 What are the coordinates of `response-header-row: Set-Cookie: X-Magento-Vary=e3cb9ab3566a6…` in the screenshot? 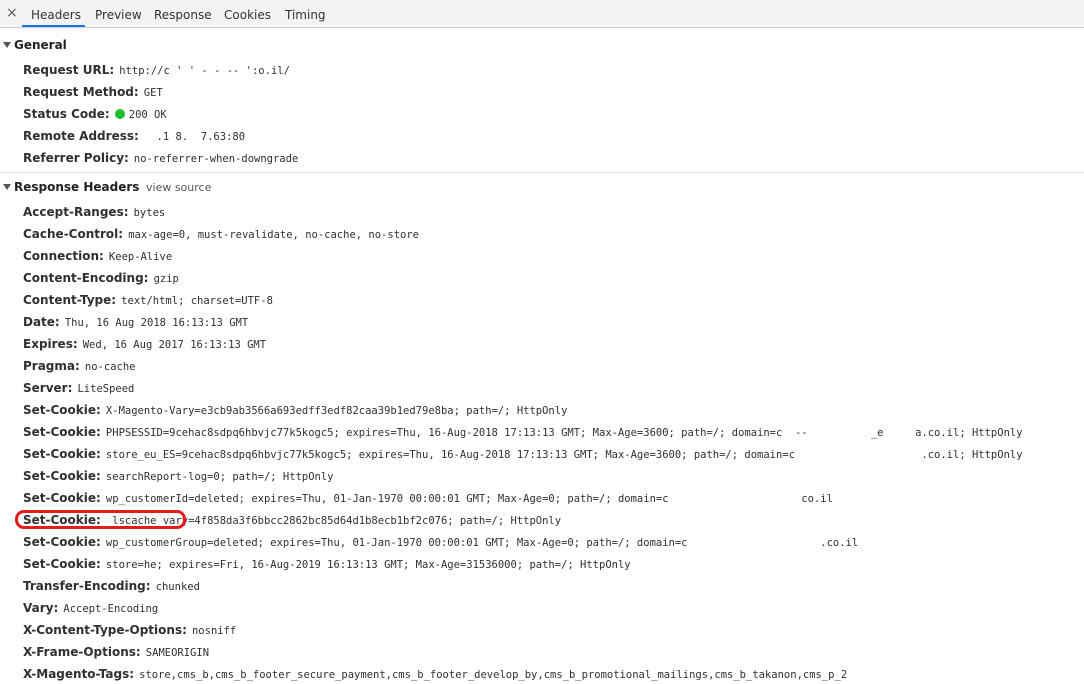 It's located at (295, 409).